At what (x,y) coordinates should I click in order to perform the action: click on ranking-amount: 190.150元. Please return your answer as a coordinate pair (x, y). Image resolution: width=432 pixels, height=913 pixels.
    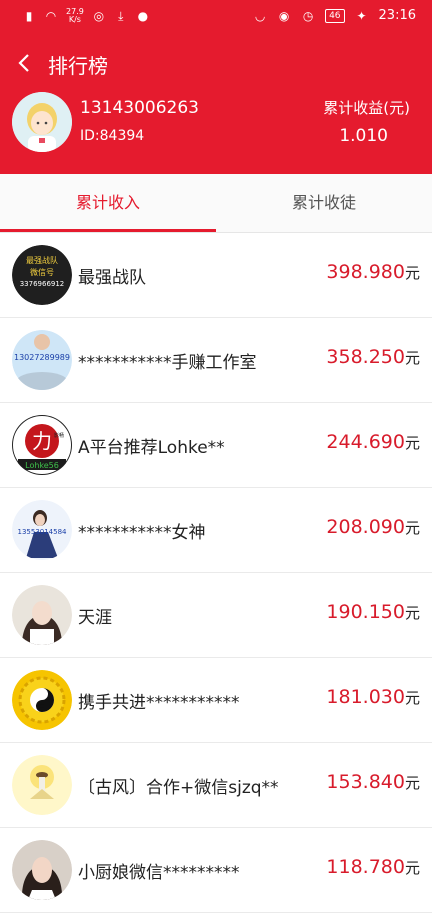
    Looking at the image, I should click on (373, 612).